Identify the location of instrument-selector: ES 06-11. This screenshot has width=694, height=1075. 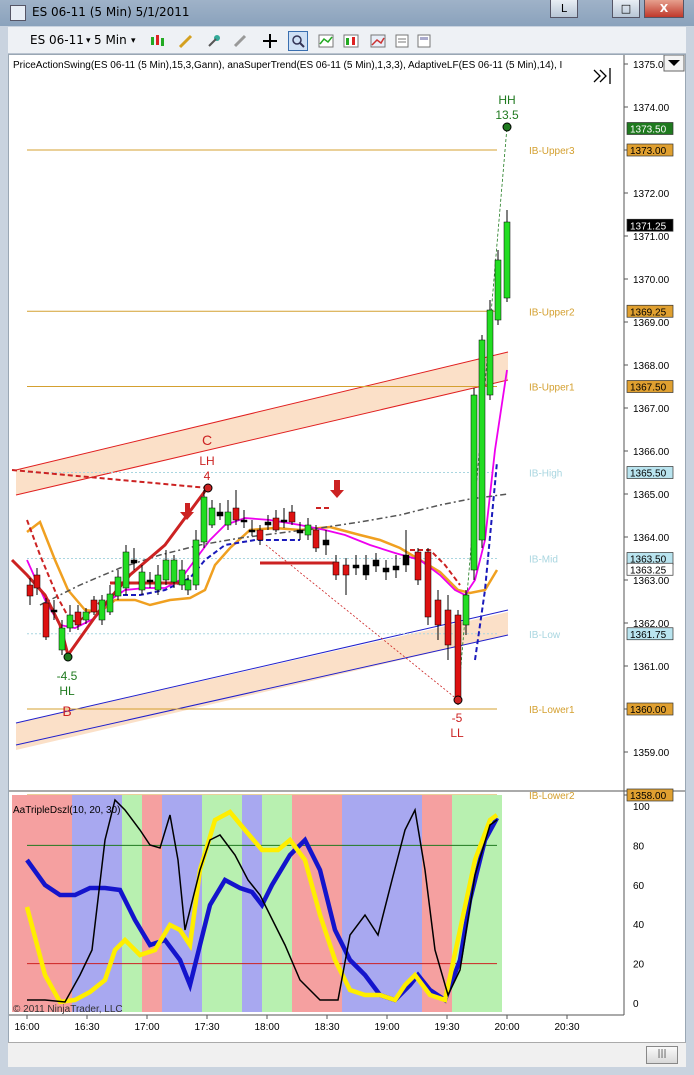
(57, 40).